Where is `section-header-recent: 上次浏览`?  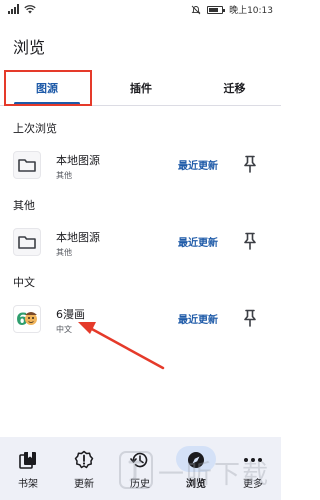 section-header-recent: 上次浏览 is located at coordinates (35, 128).